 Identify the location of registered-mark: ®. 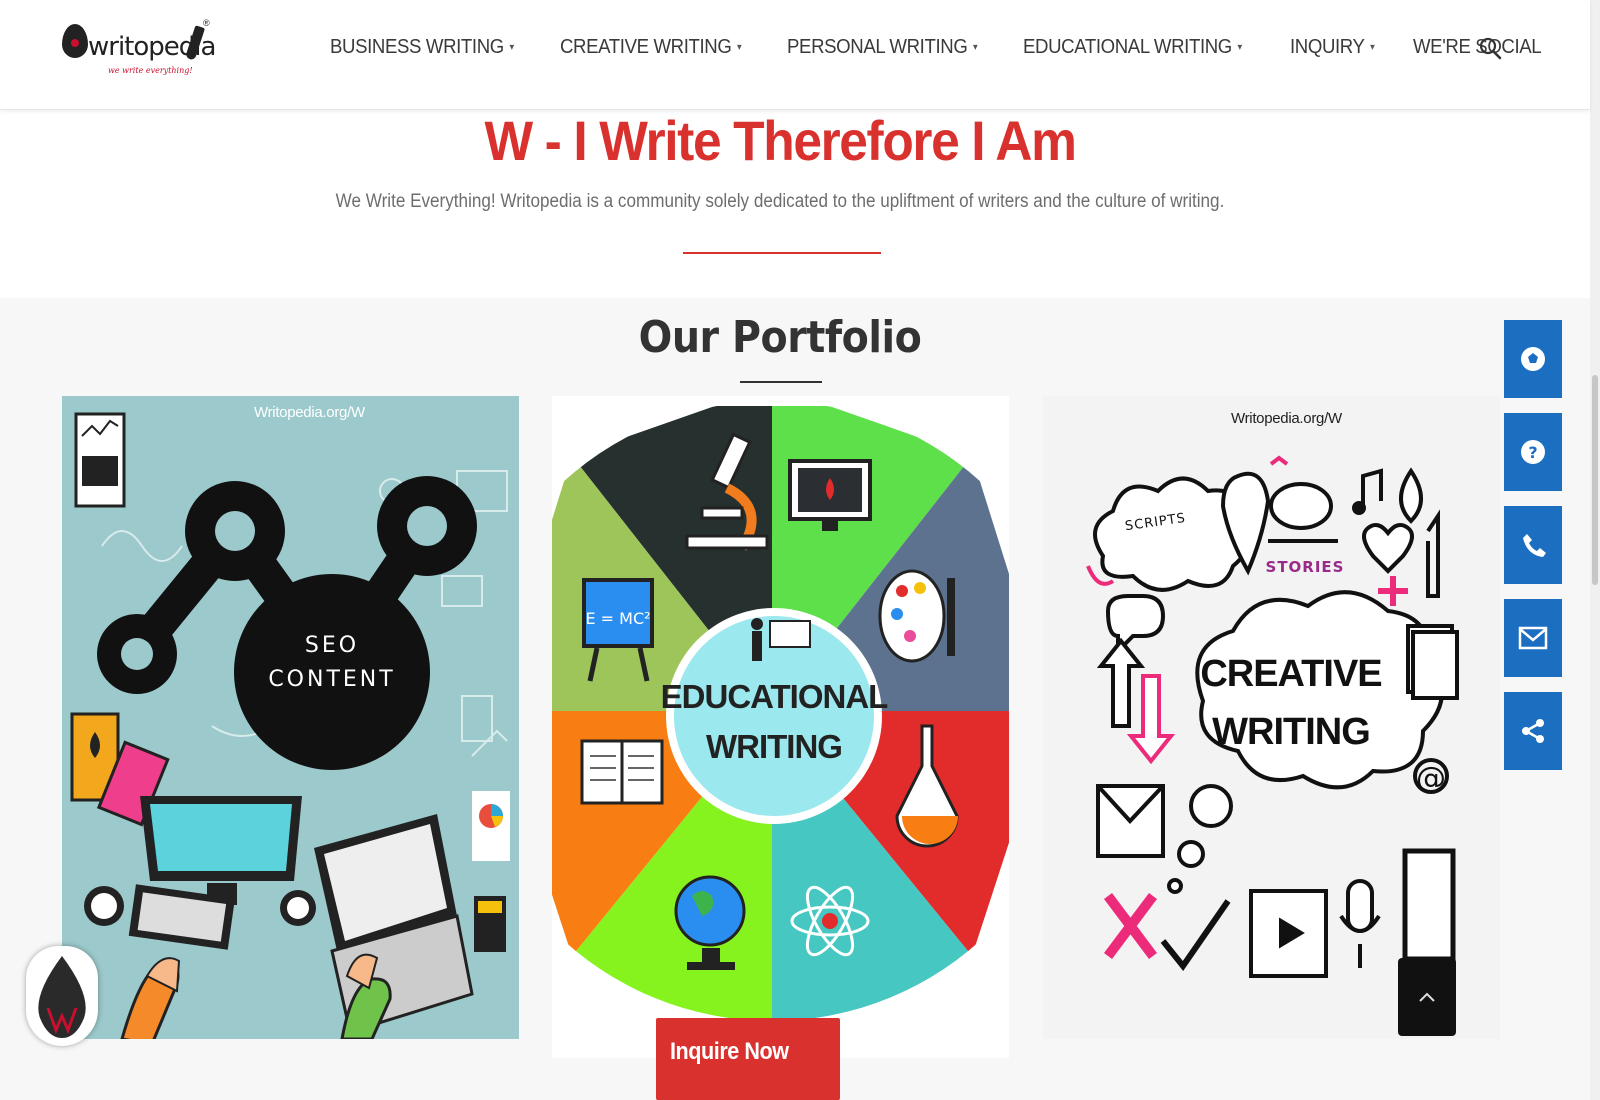
(206, 23).